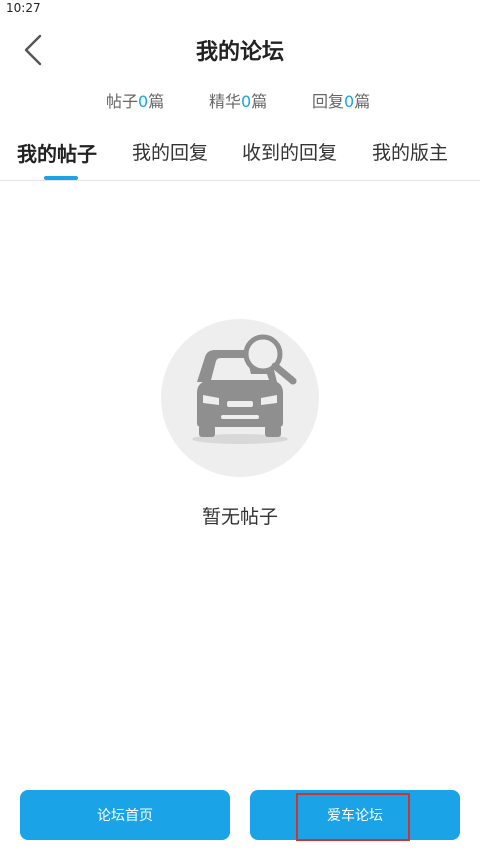 The image size is (480, 853). What do you see at coordinates (122, 101) in the screenshot?
I see `stat-posts-label: 帖子` at bounding box center [122, 101].